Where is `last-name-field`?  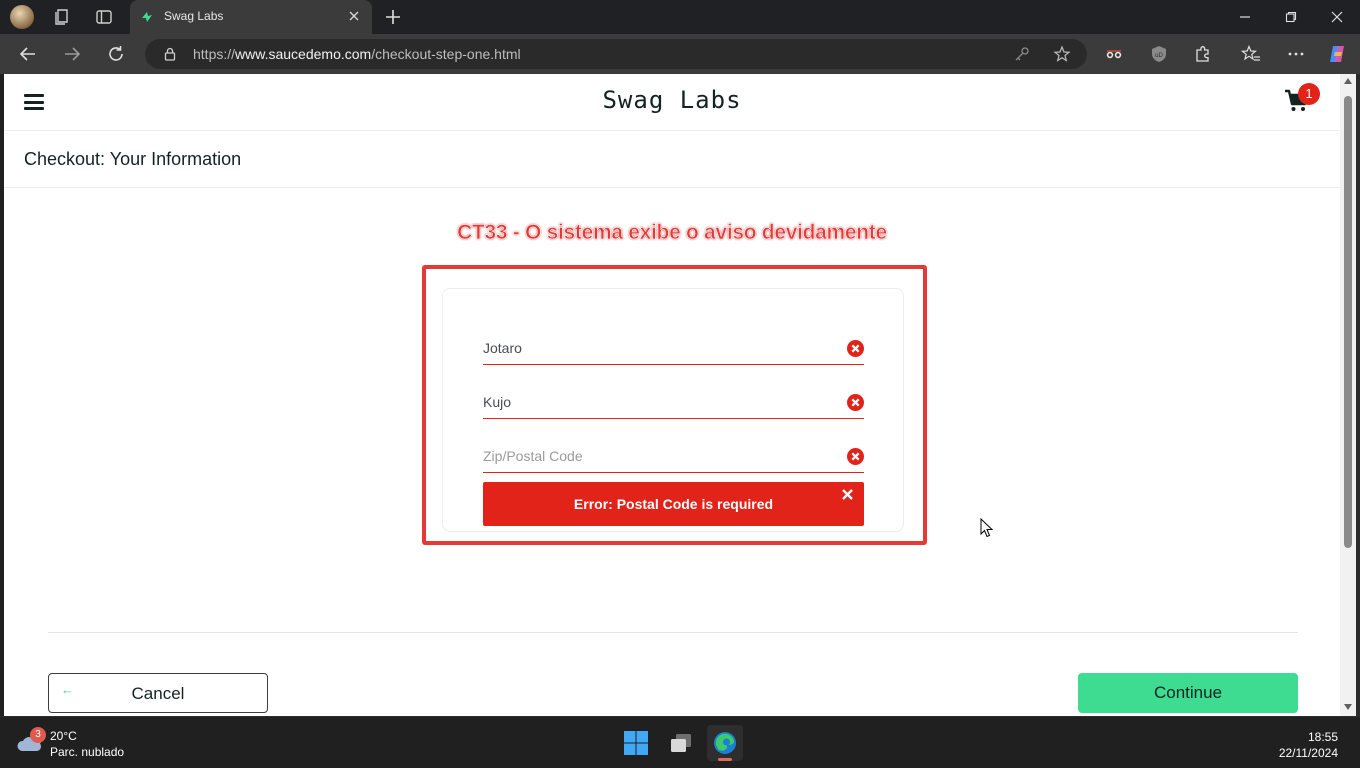
last-name-field is located at coordinates (673, 403).